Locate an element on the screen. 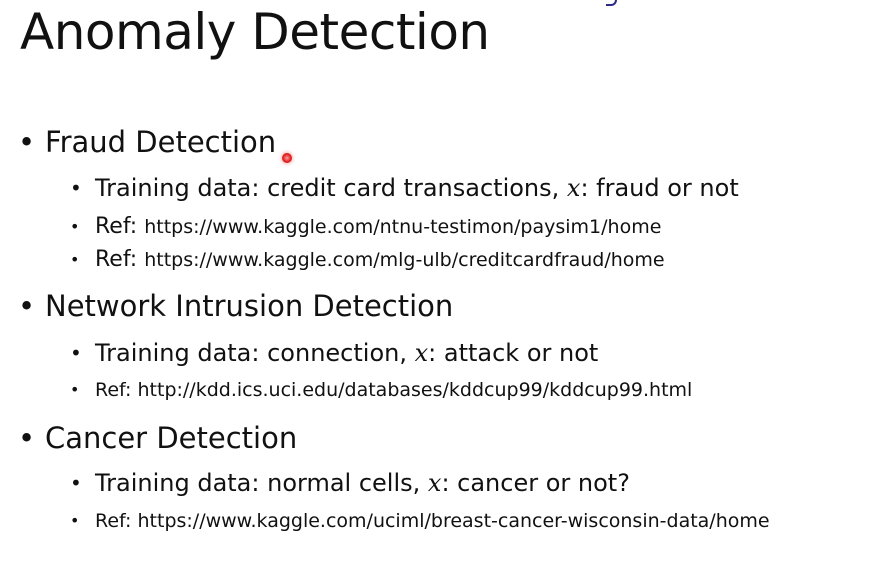  laser-pointer-dot is located at coordinates (287, 158).